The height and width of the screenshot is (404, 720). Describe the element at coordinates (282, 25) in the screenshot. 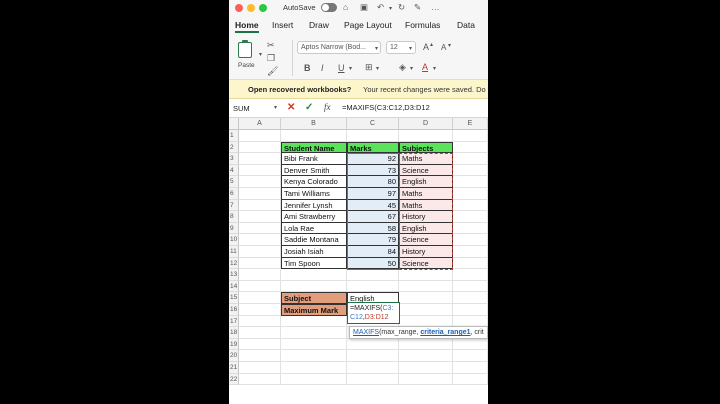

I see `tab-insert: Insert` at that location.